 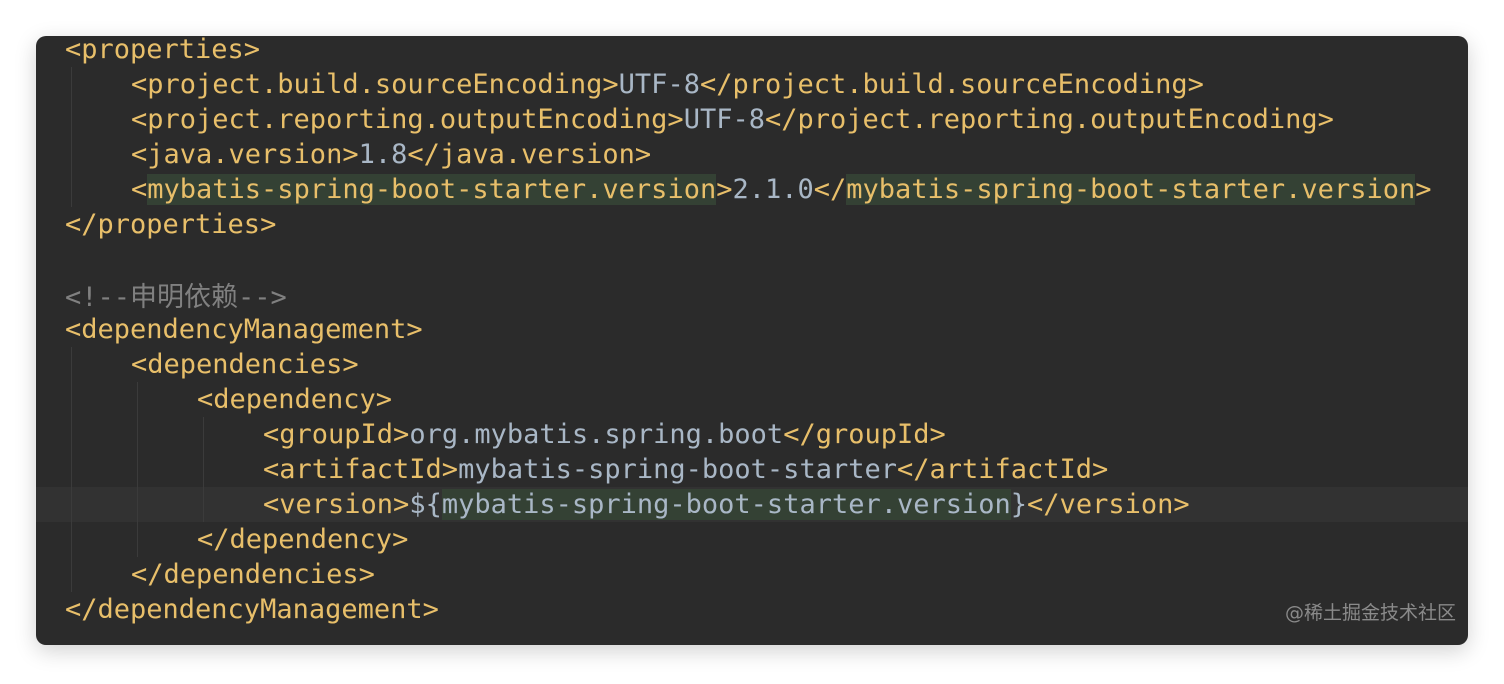 What do you see at coordinates (752, 609) in the screenshot?
I see `code-line: </dependencyManagement>` at bounding box center [752, 609].